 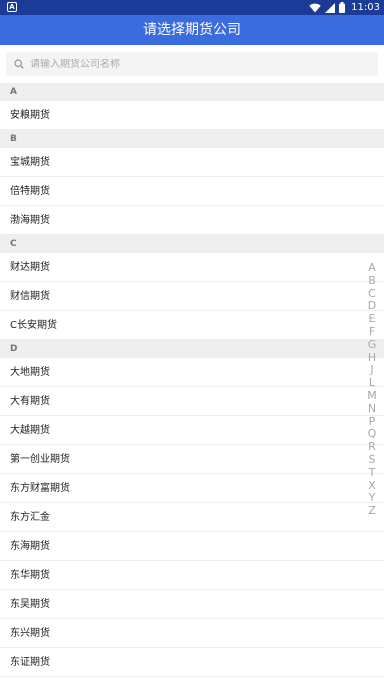 What do you see at coordinates (192, 162) in the screenshot?
I see `company-list-item: 宝城期货` at bounding box center [192, 162].